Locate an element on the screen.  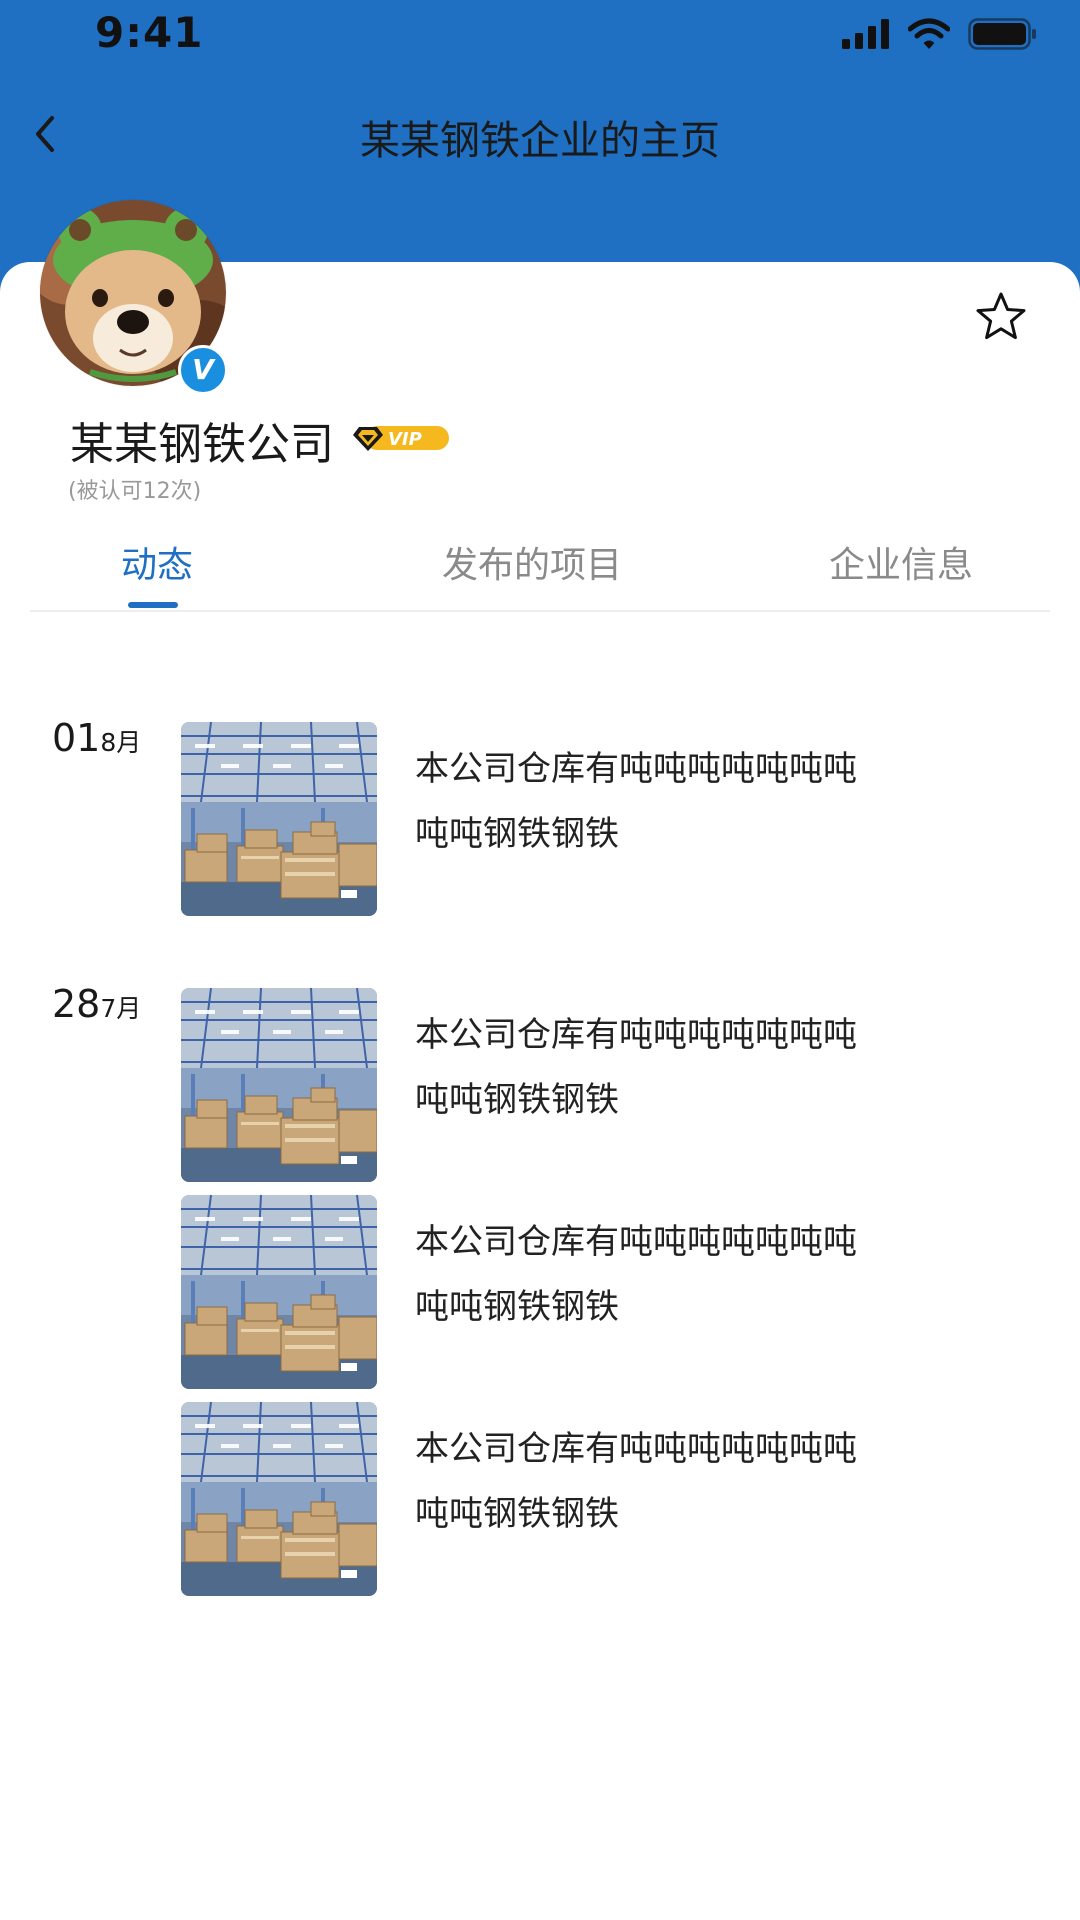
tab-published-projects: 发布的项目 is located at coordinates (532, 562).